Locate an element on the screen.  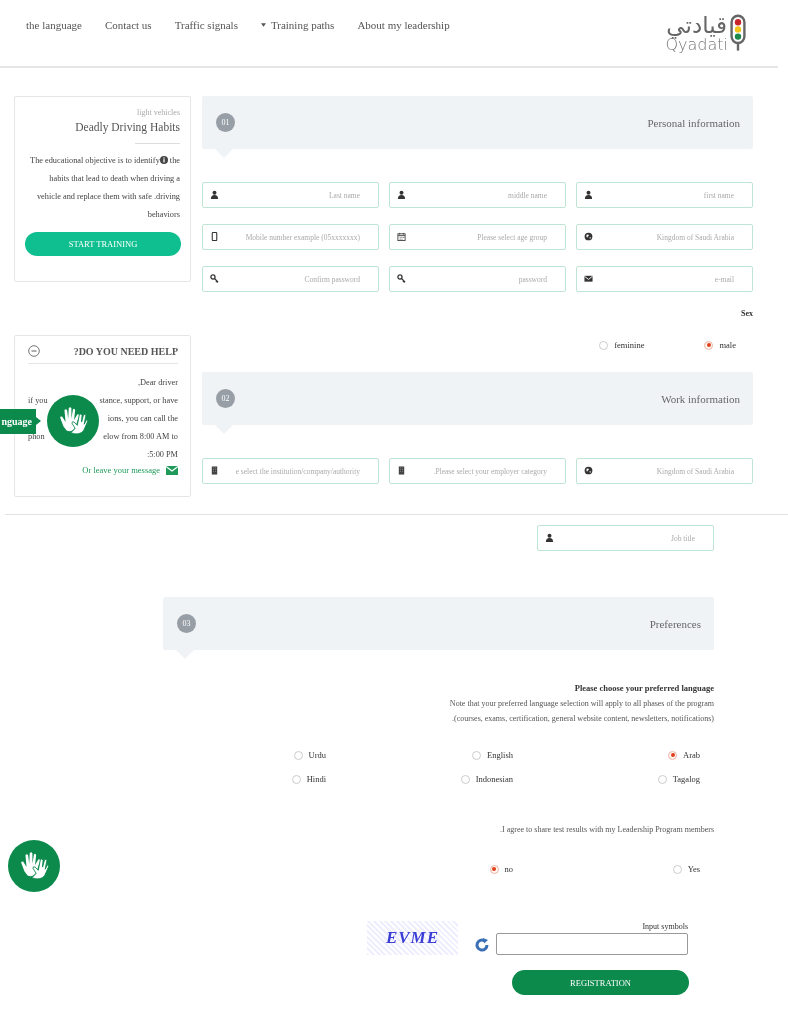
help-text: ions, you can call the is located at coordinates (142, 419).